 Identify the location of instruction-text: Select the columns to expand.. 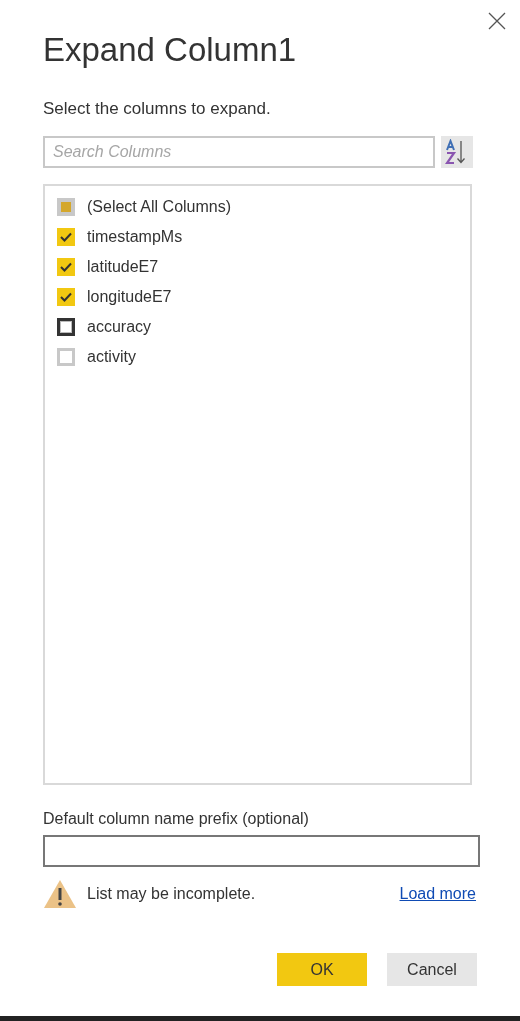
(157, 109).